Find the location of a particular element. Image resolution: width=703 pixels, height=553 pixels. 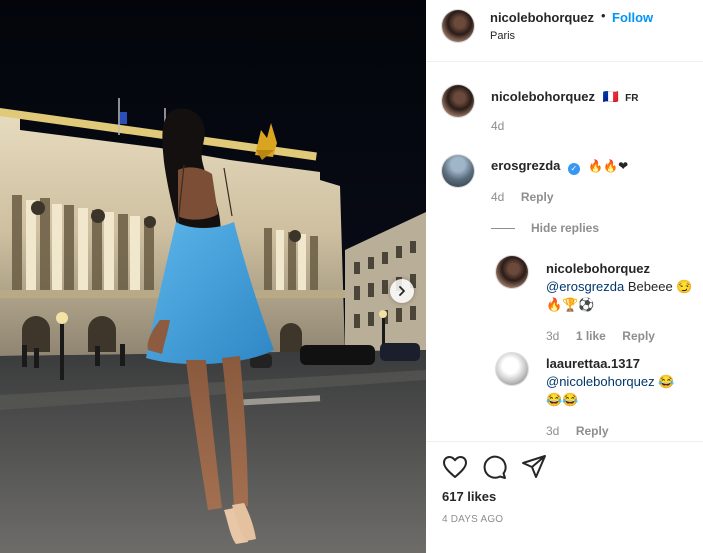

hide-replies-toggle: Hide replies is located at coordinates (545, 228).